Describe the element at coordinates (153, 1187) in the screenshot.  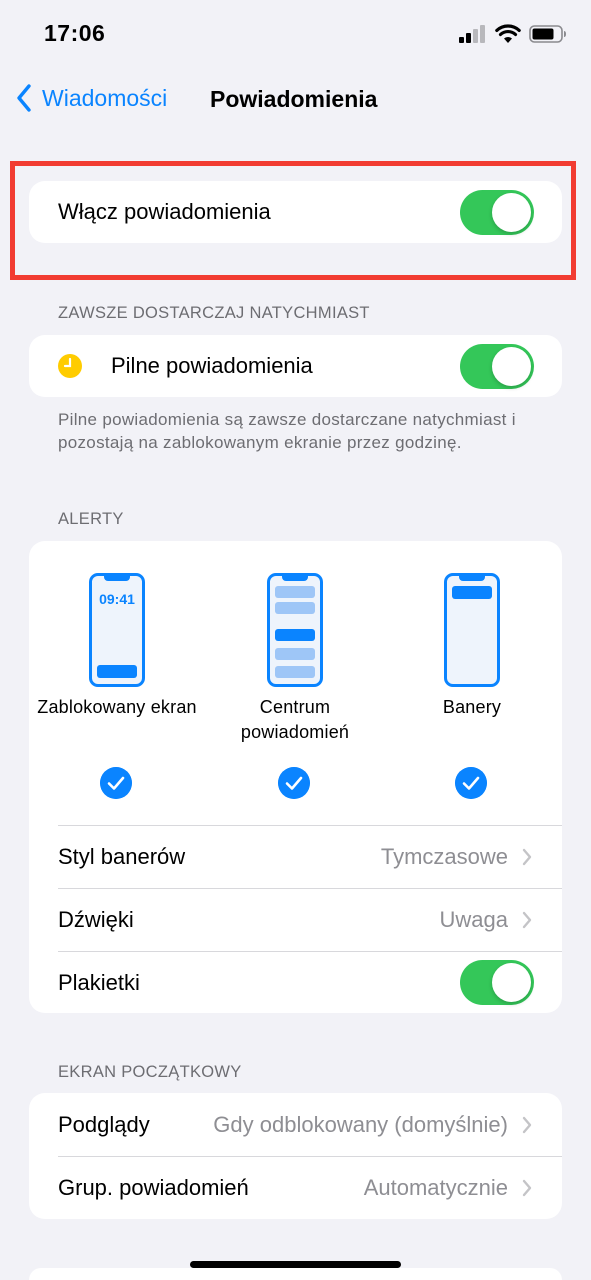
I see `grouping-label: Grup. powiadomień` at that location.